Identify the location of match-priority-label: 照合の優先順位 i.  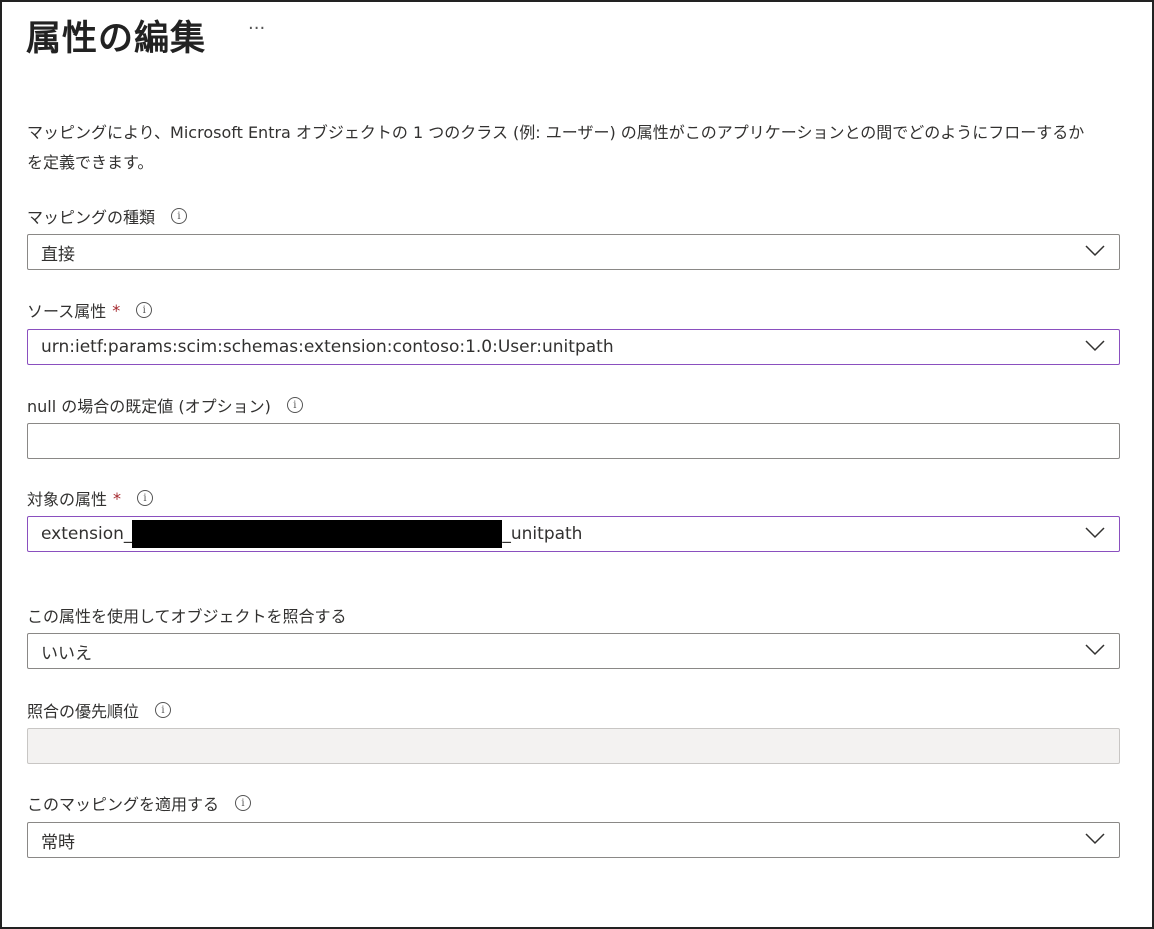
(99, 710).